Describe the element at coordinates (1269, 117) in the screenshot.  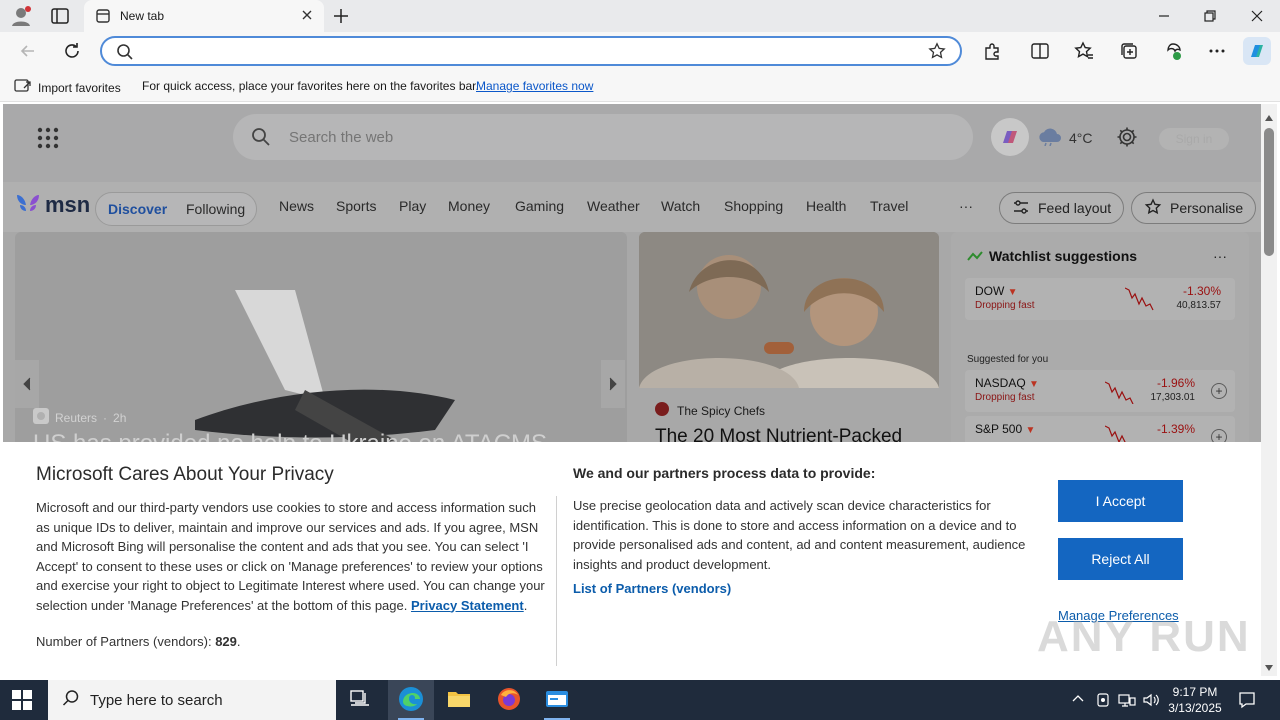
I see `scroll-up-icon` at that location.